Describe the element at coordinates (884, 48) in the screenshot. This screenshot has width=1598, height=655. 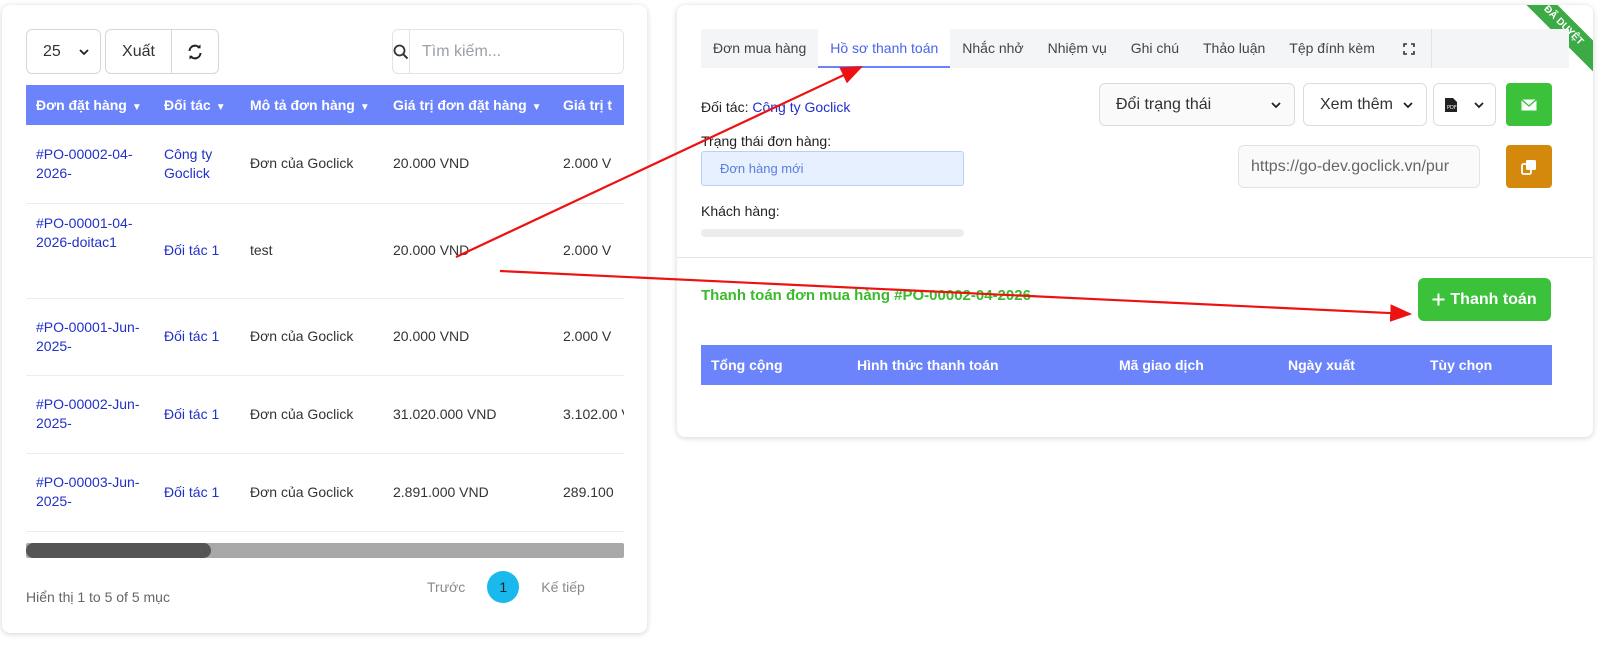
I see `tab-payment-records: Hồ sơ thanh toán` at that location.